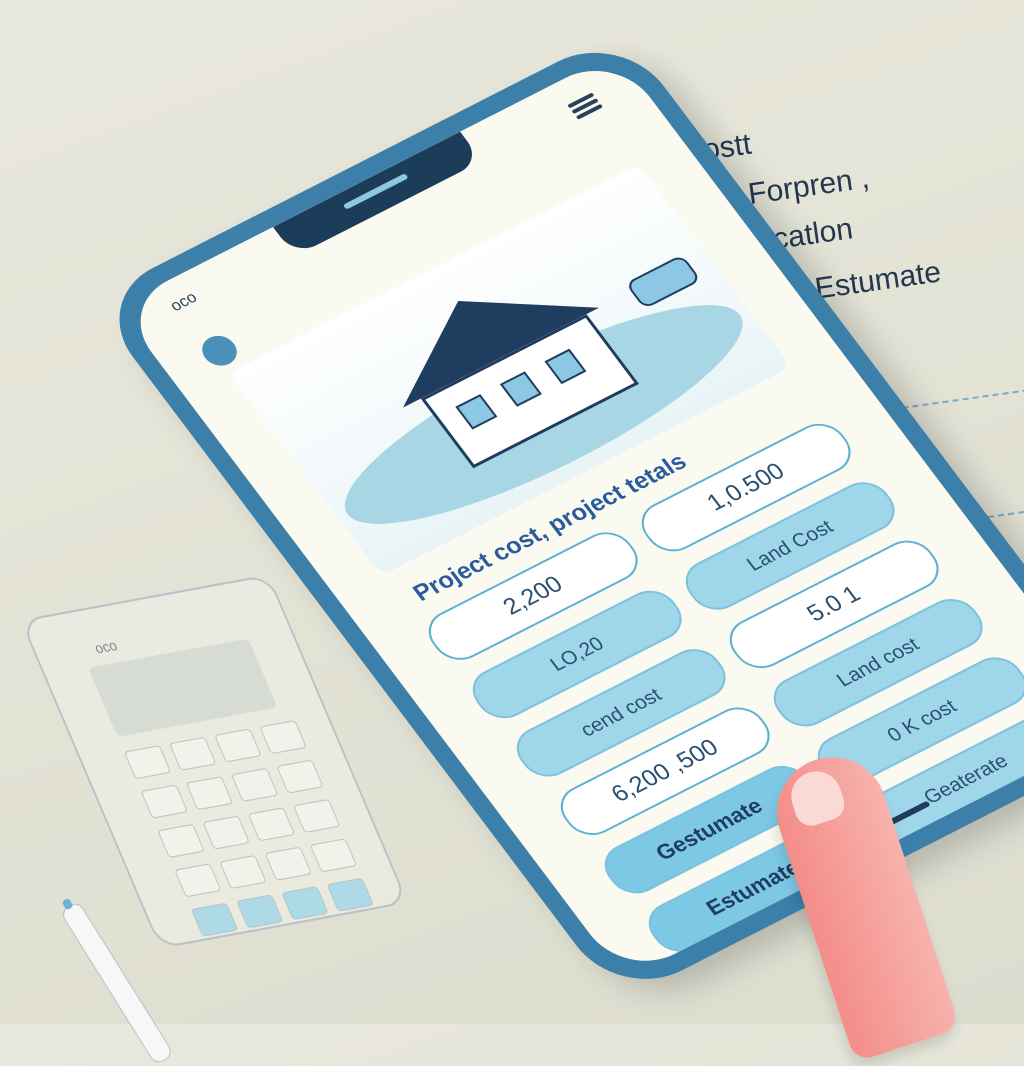  What do you see at coordinates (584, 105) in the screenshot?
I see `menu-icon` at bounding box center [584, 105].